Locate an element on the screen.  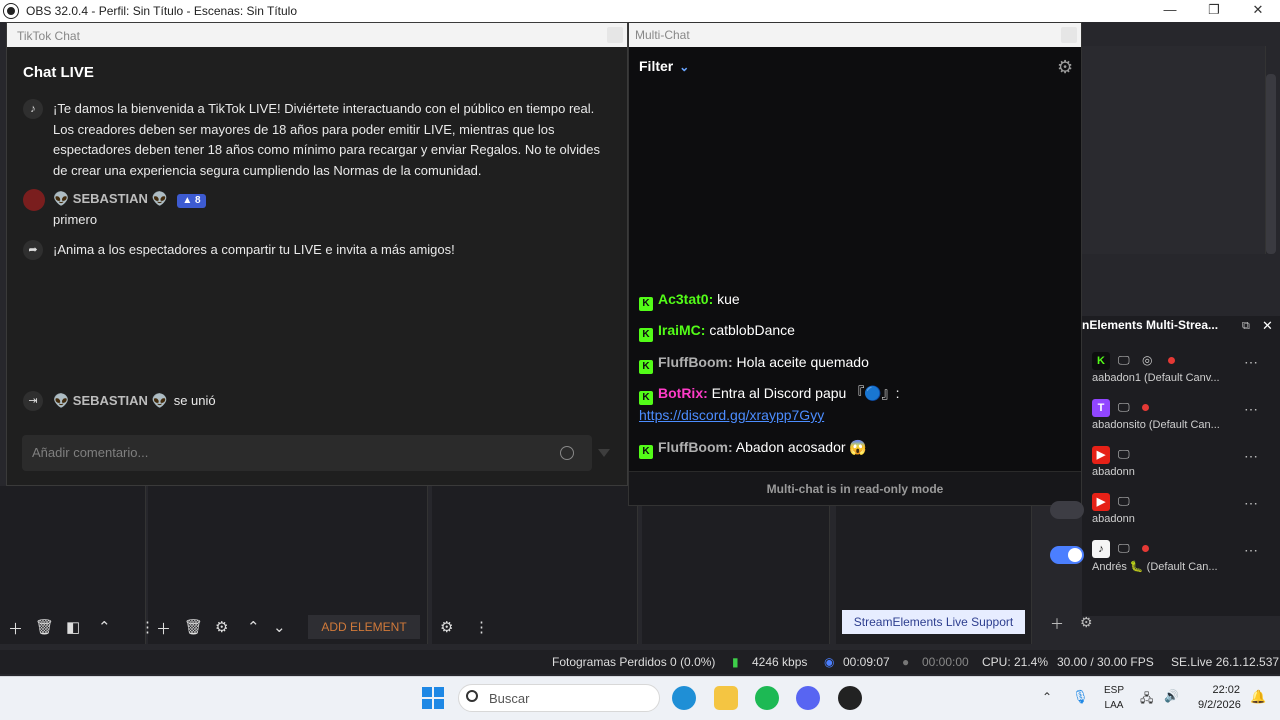
chat-message: K FluffBoom: Hola aceite quemado is located at coordinates (754, 363).